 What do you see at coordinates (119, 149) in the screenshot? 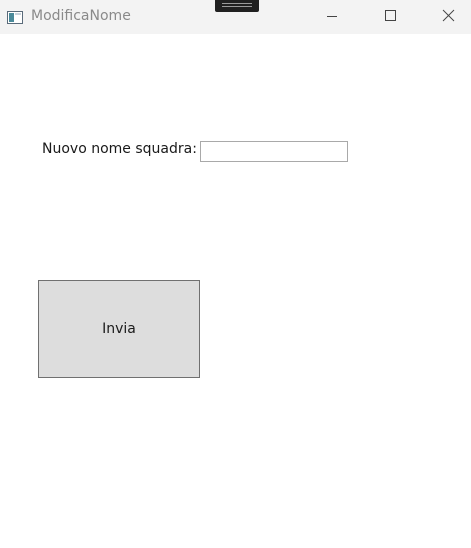
I see `team-name-label: Nuovo nome squadra:` at bounding box center [119, 149].